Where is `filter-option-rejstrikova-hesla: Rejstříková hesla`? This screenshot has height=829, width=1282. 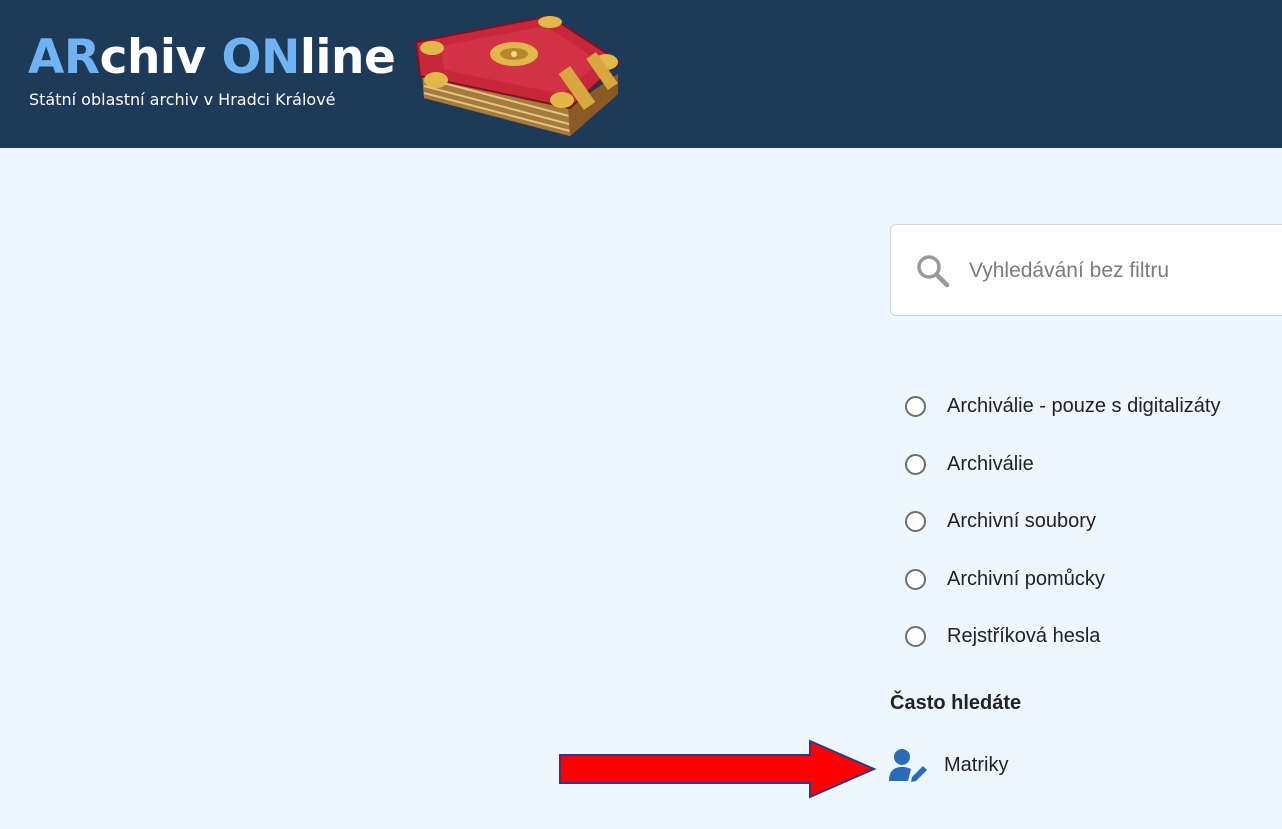
filter-option-rejstrikova-hesla: Rejstříková hesla is located at coordinates (1062, 637).